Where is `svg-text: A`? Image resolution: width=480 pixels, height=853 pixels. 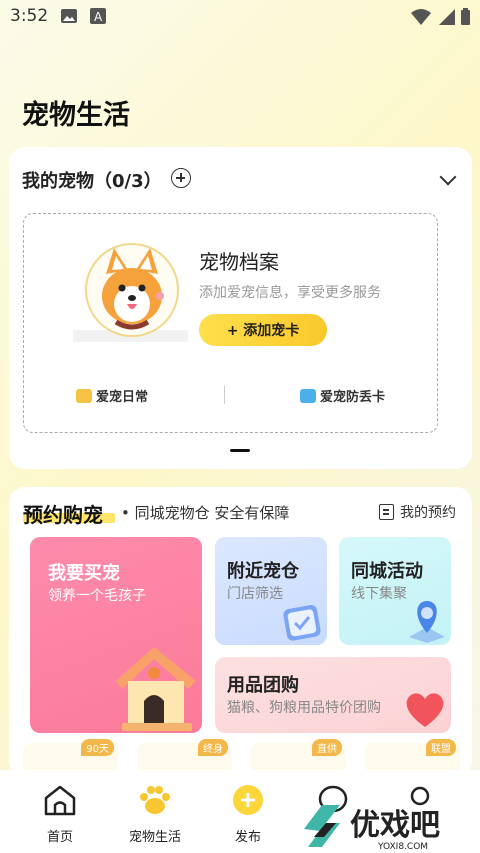
svg-text: A is located at coordinates (98, 17).